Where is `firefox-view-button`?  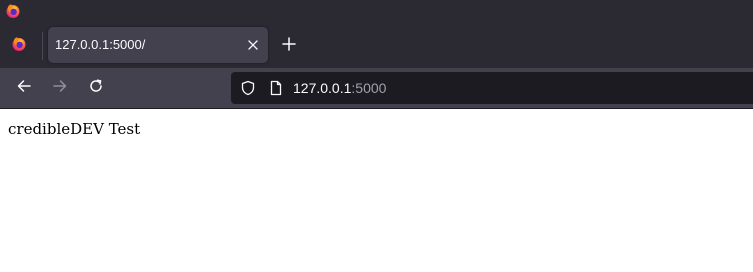
firefox-view-button is located at coordinates (19, 46).